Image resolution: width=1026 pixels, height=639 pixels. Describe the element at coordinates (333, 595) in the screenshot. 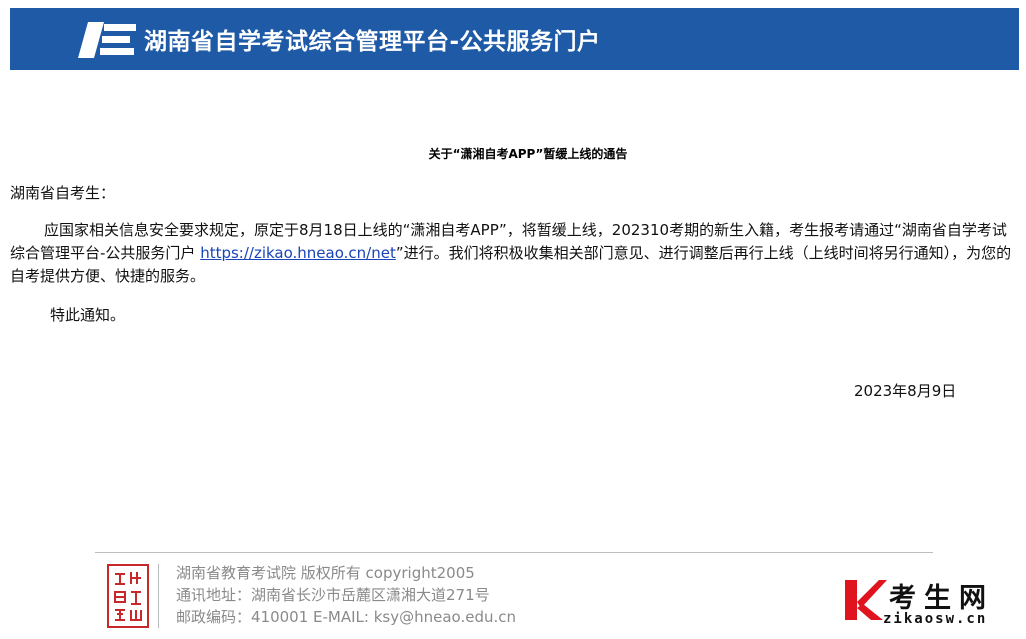

I see `footer-address: 通讯地址：湖南省长沙市岳麓区潇湘大道271号` at that location.